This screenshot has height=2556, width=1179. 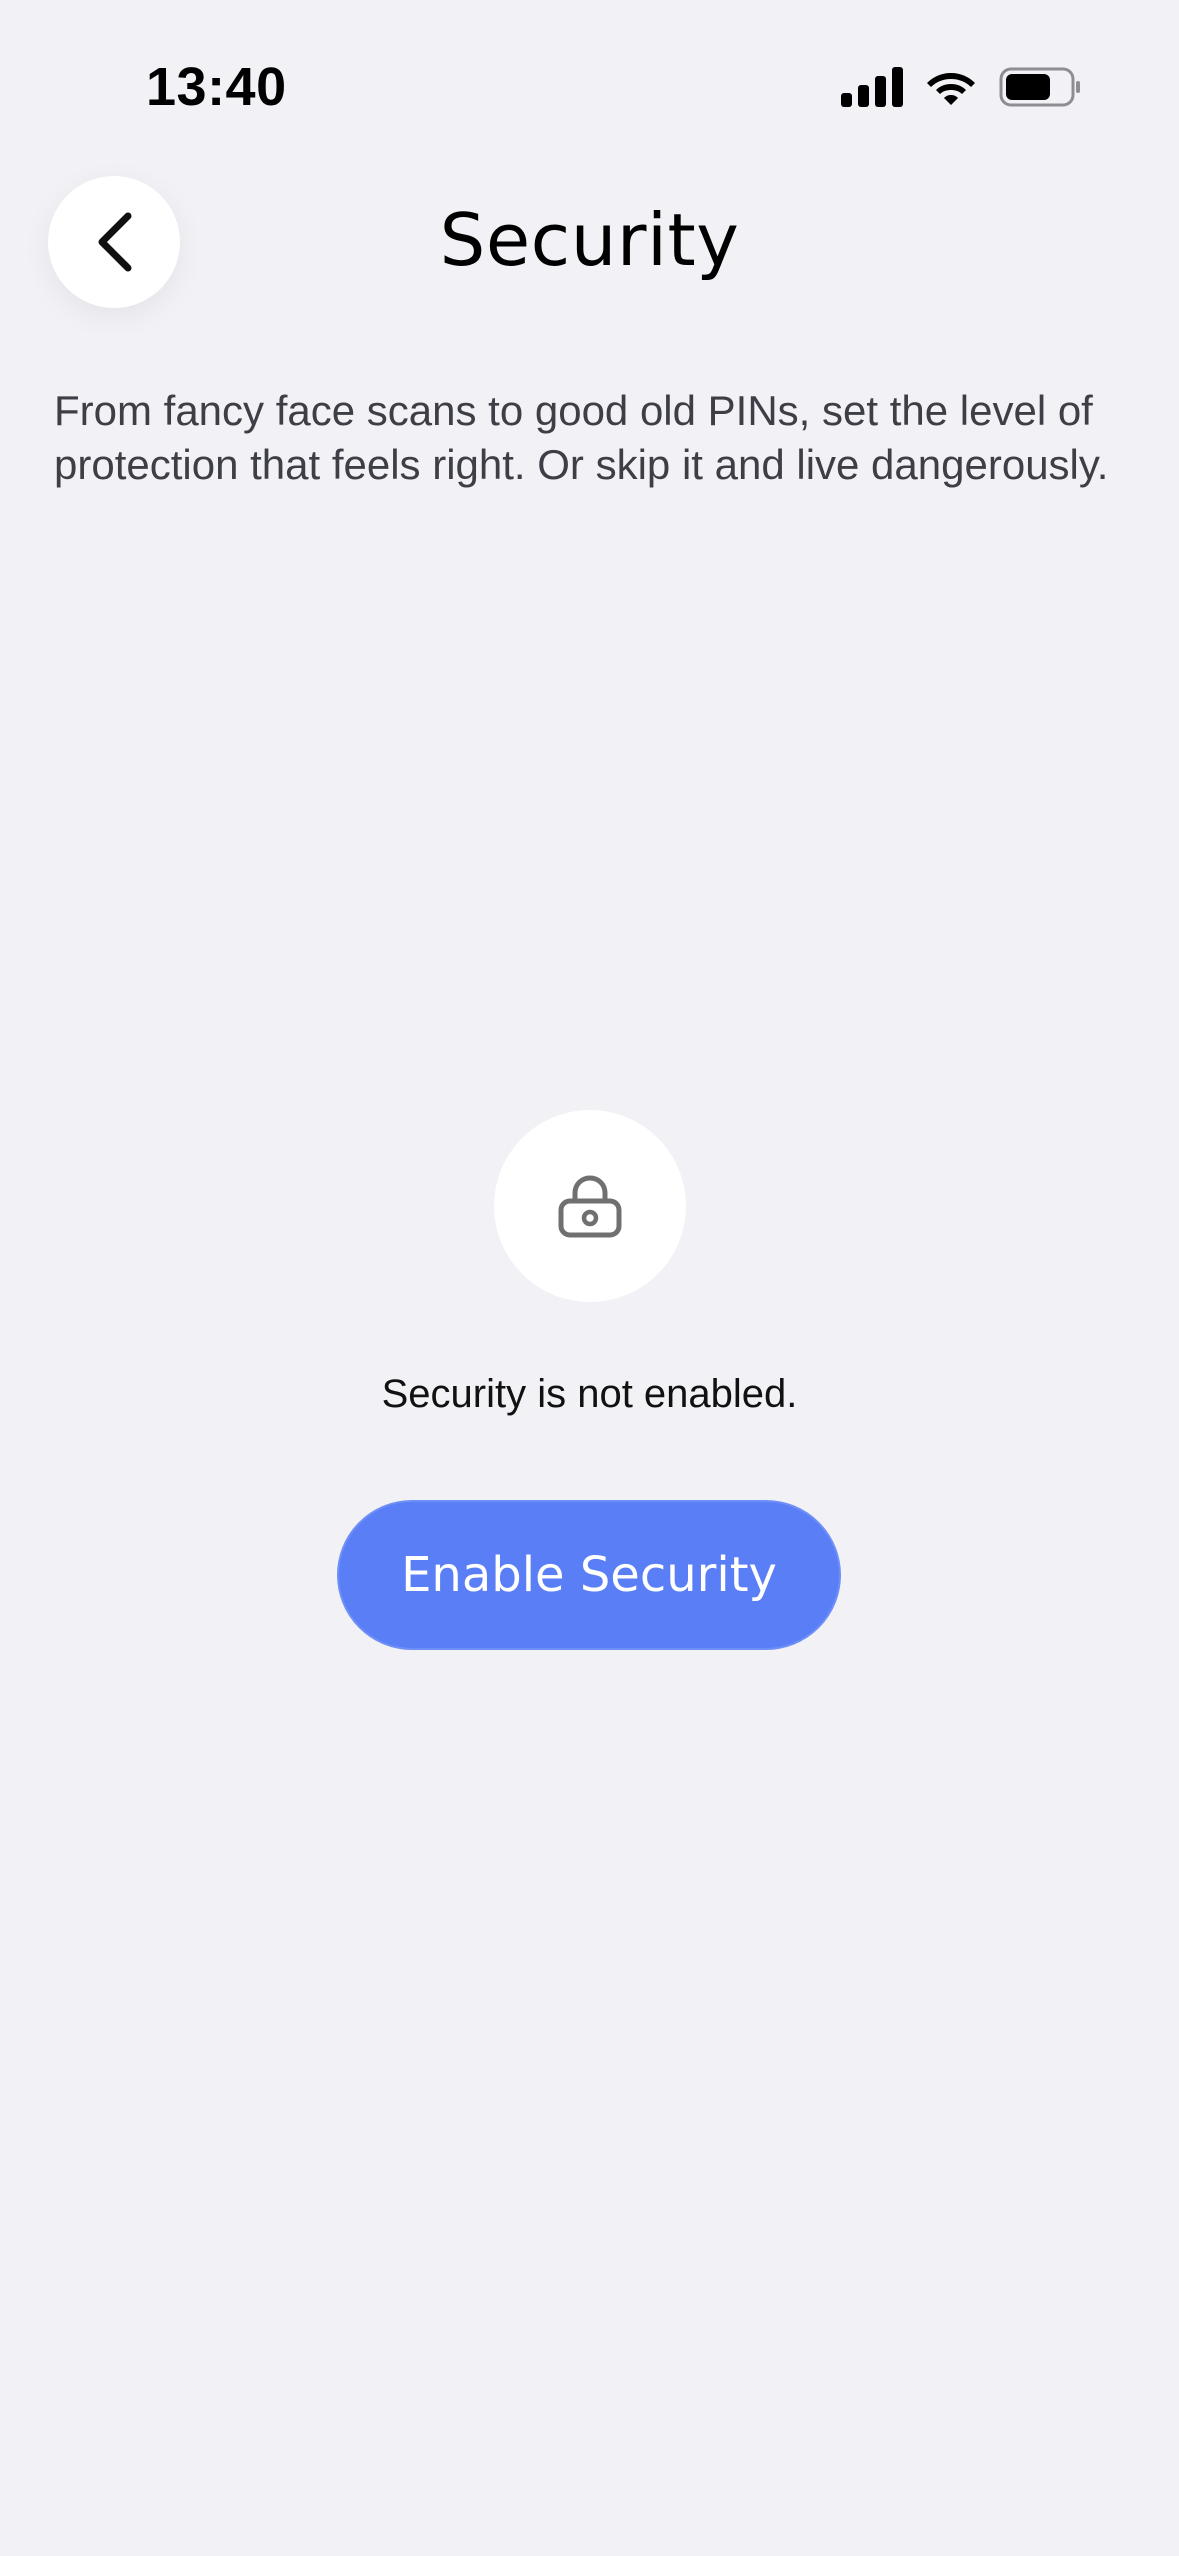 I want to click on status-bar: 13:40, so click(x=589, y=85).